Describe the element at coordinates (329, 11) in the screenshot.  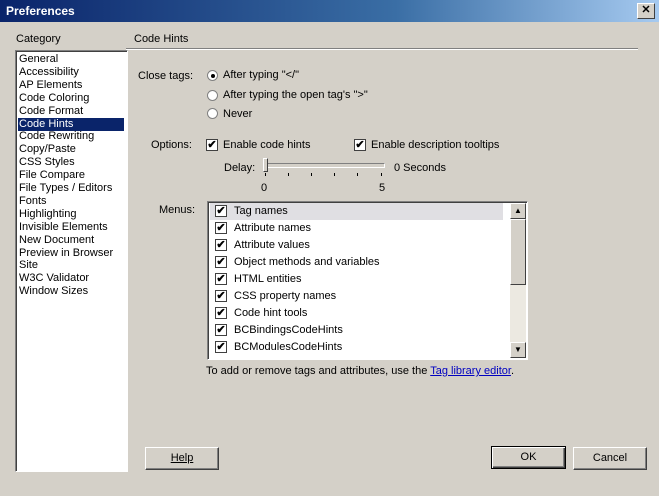
I see `title-bar: Preferences ✕` at that location.